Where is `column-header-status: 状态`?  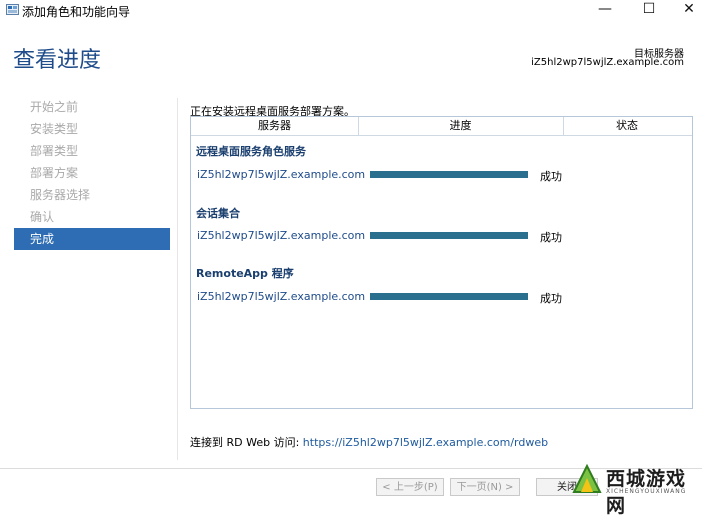
column-header-status: 状态 is located at coordinates (627, 126).